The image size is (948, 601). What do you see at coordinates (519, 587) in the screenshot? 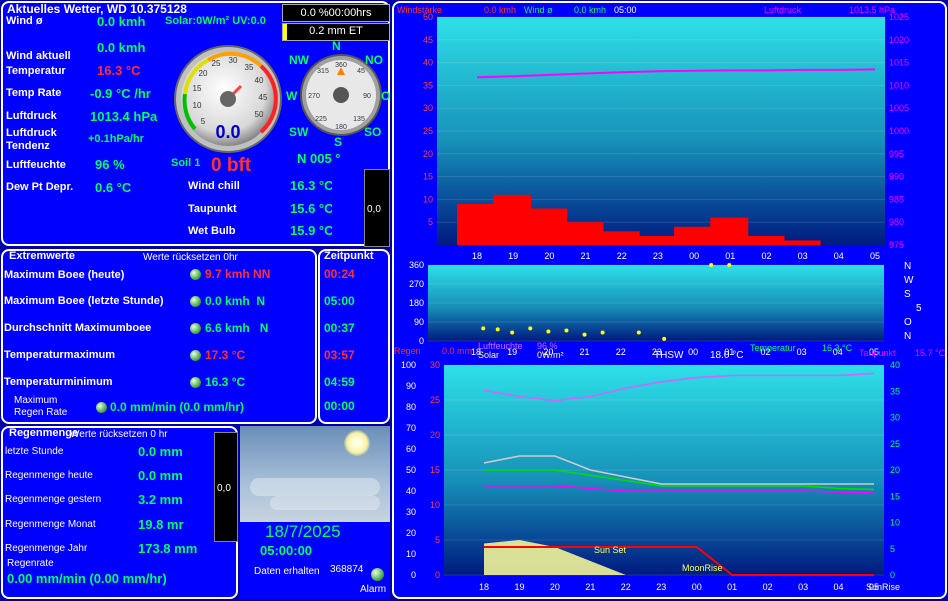
I see `c3-x-tick: 19` at bounding box center [519, 587].